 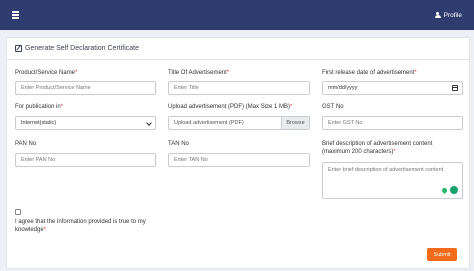 What do you see at coordinates (452, 15) in the screenshot?
I see `profile-label: Profile` at bounding box center [452, 15].